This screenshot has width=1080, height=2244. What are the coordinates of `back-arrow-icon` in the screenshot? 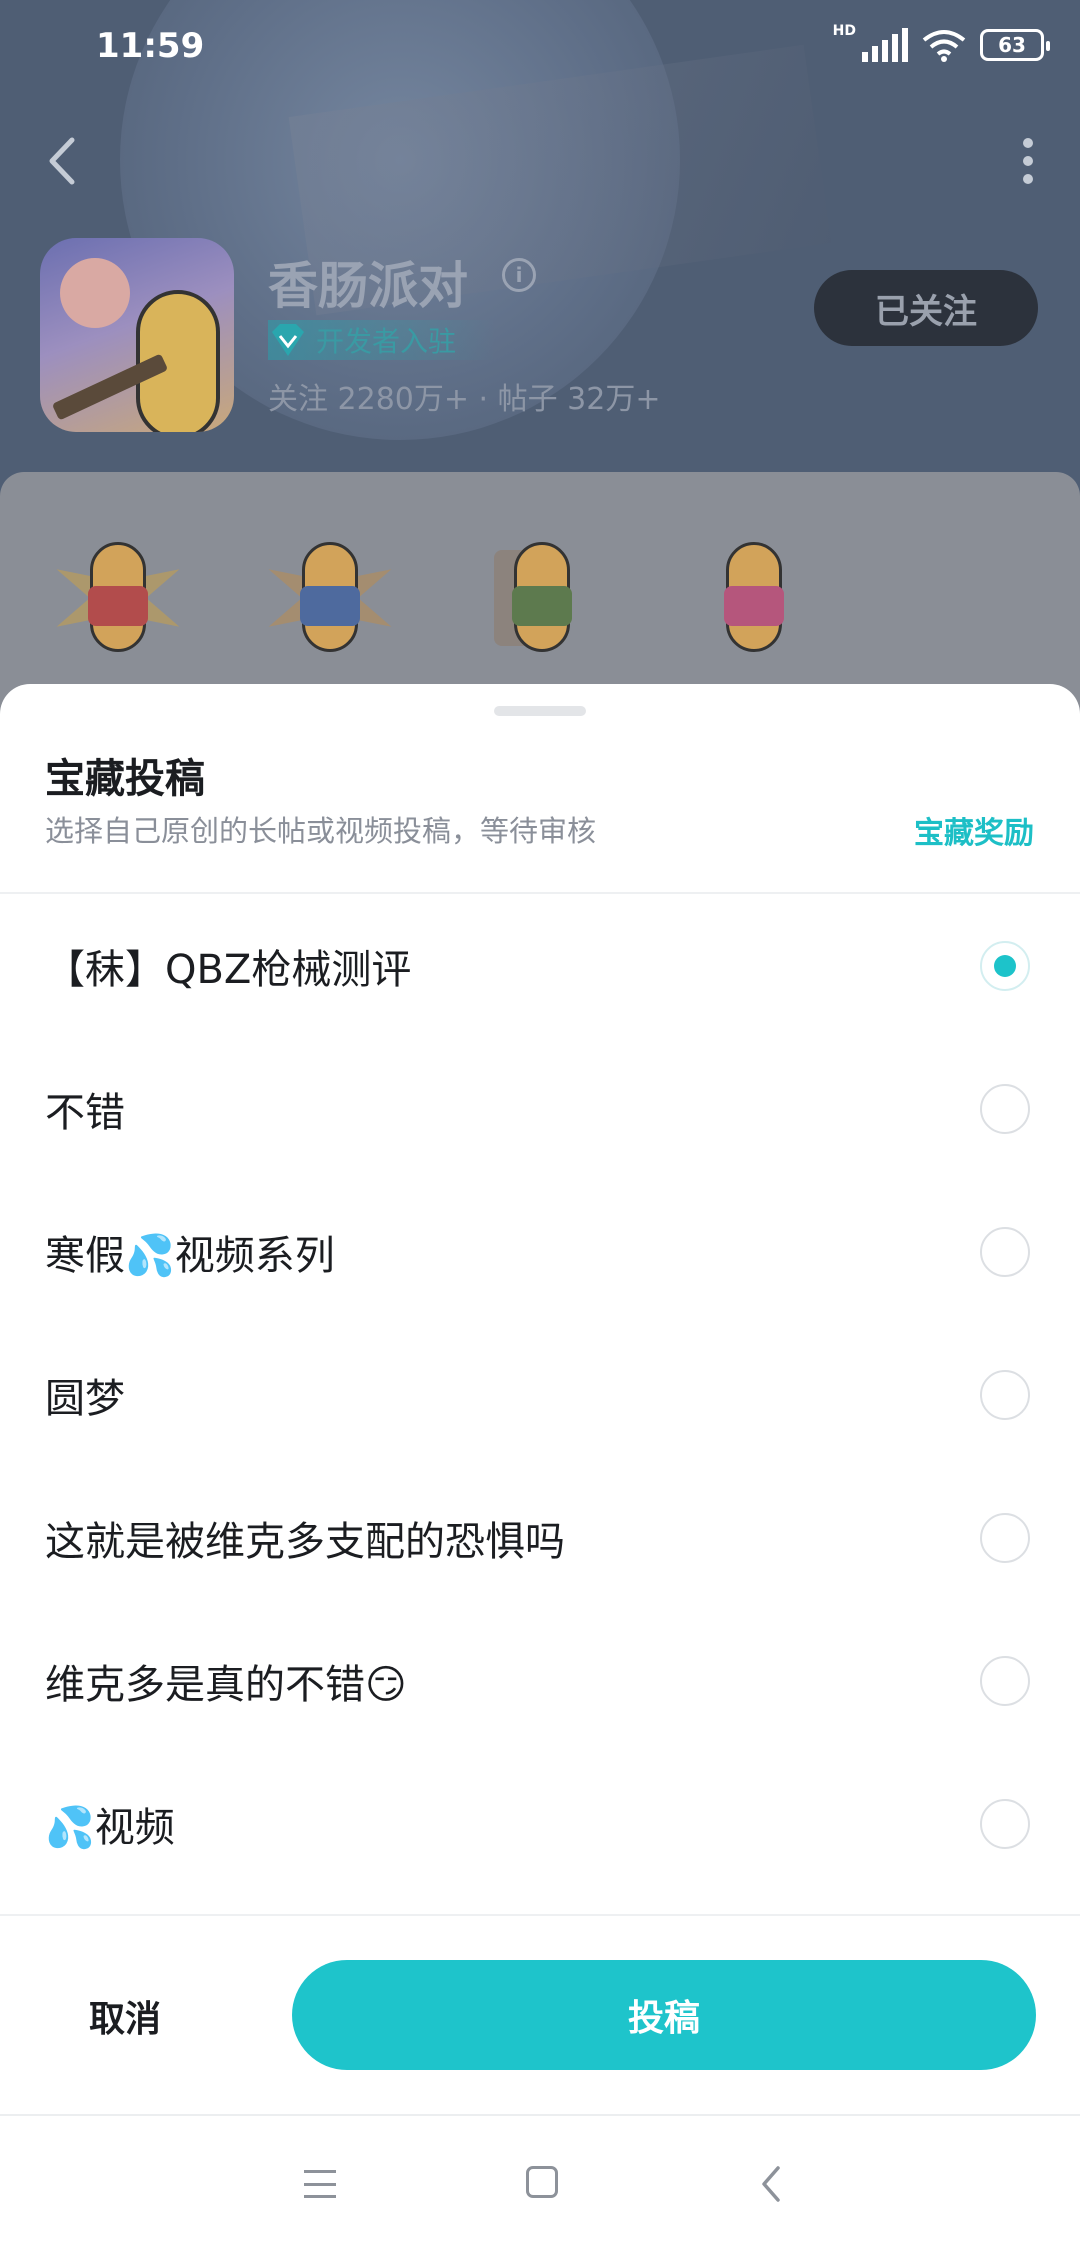 It's located at (62, 161).